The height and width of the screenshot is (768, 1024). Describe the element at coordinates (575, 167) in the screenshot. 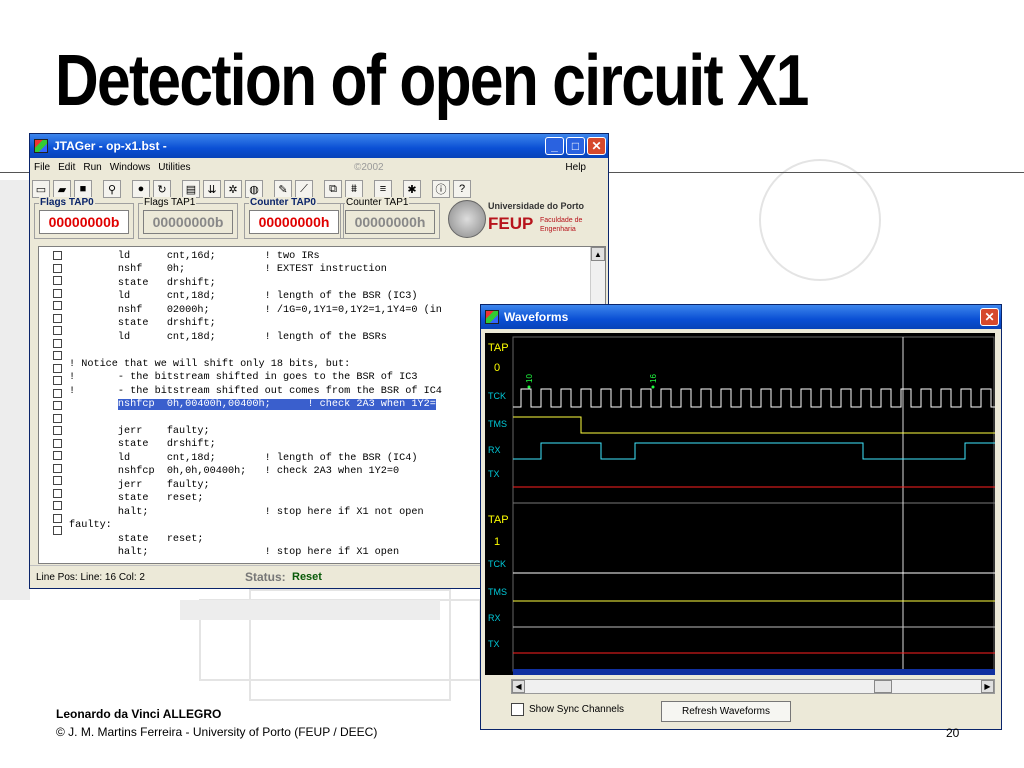

I see `menu-help: Help` at that location.